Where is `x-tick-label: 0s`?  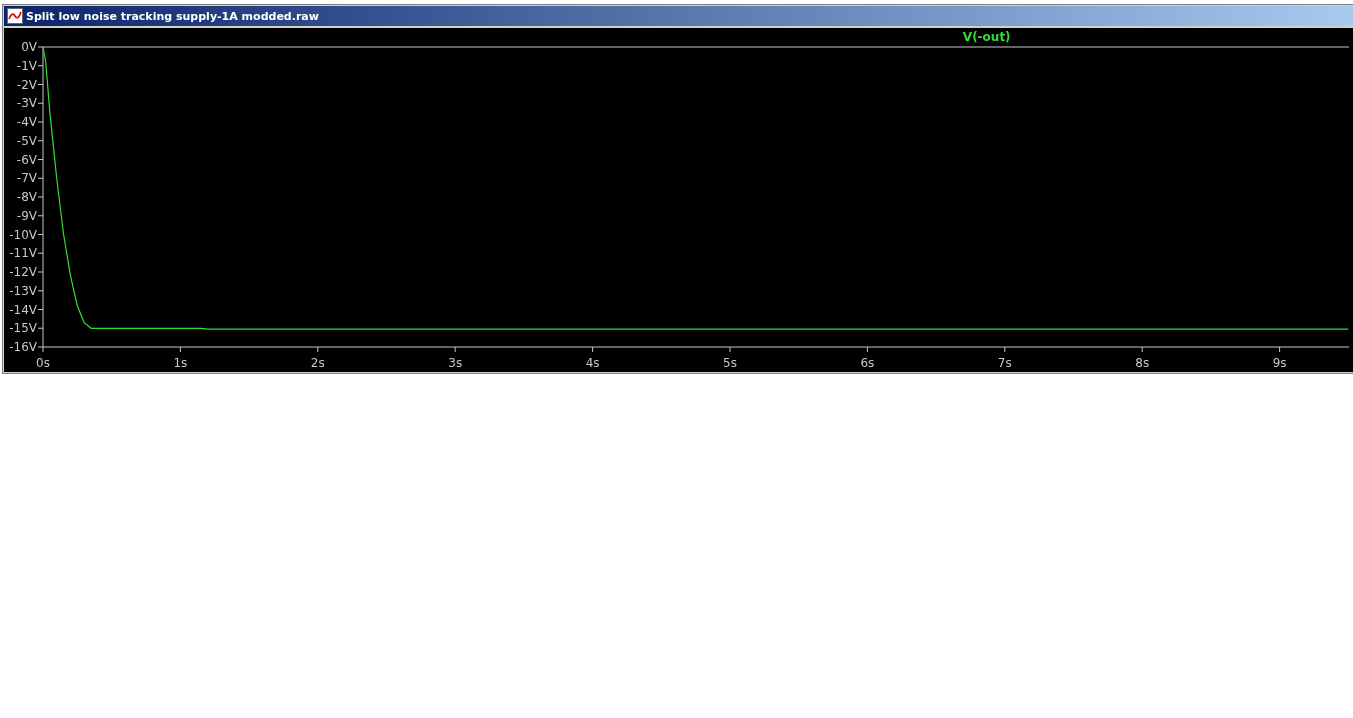 x-tick-label: 0s is located at coordinates (43, 363).